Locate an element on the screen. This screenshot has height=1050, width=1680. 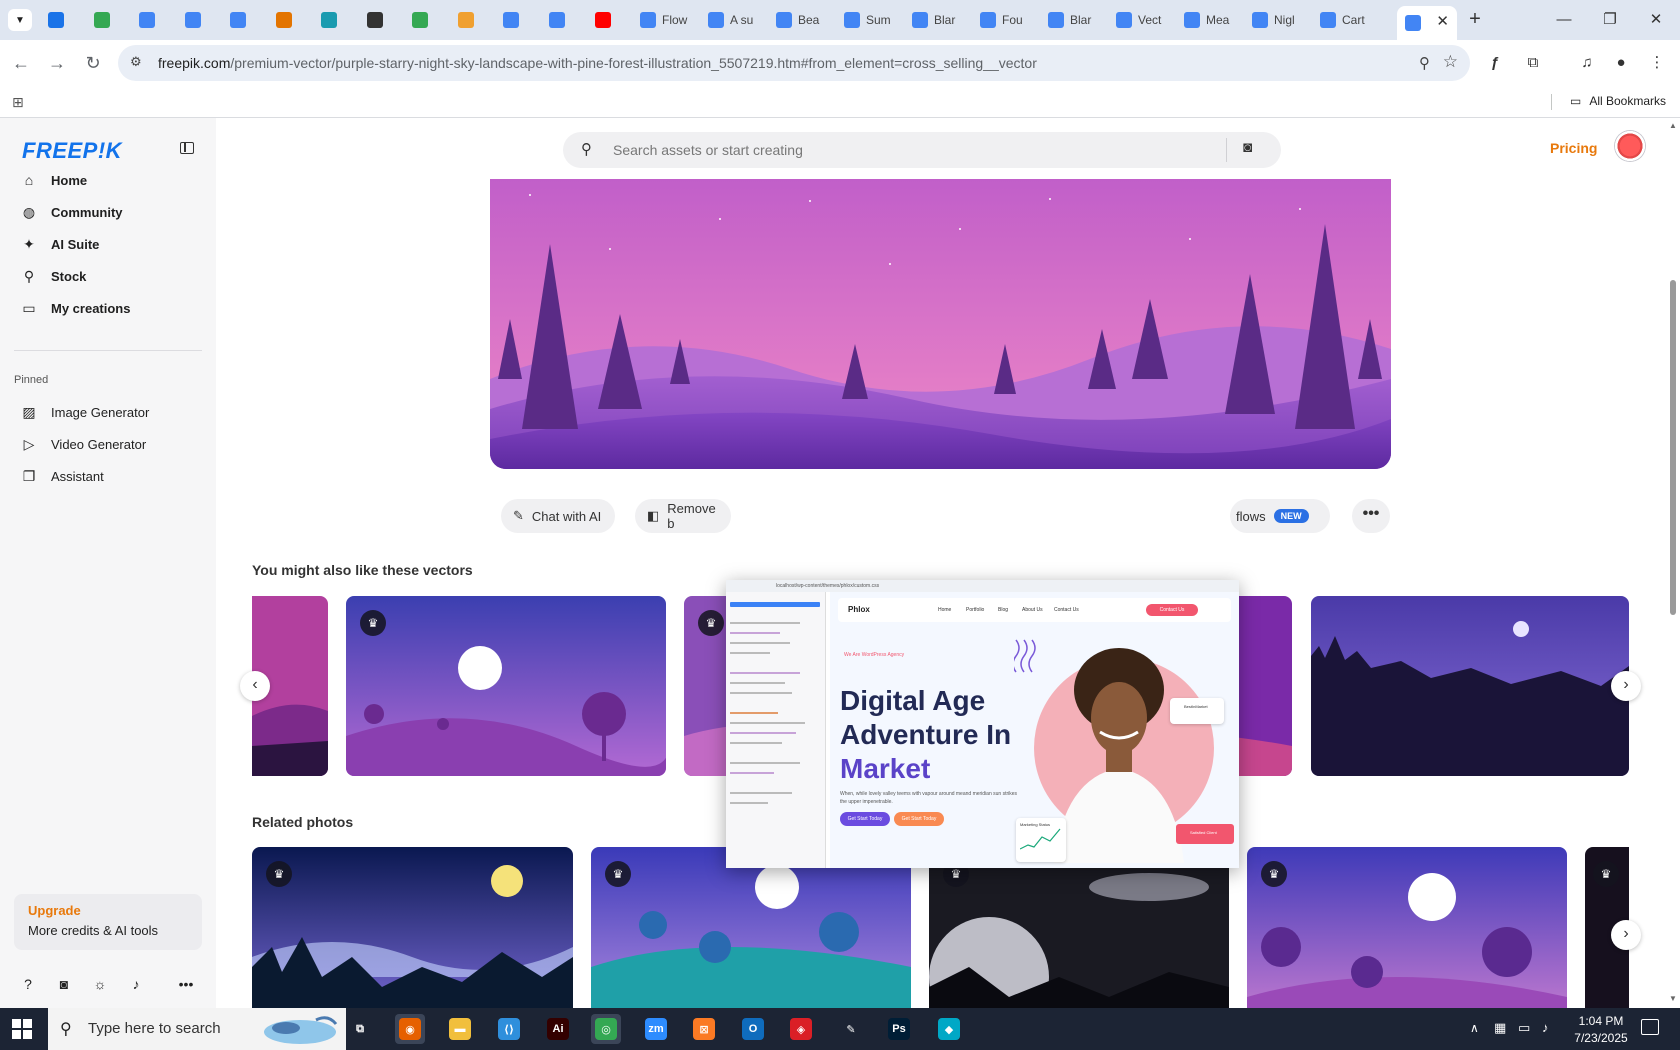
tray-overflow-icon: ∧ is located at coordinates (1474, 1028).